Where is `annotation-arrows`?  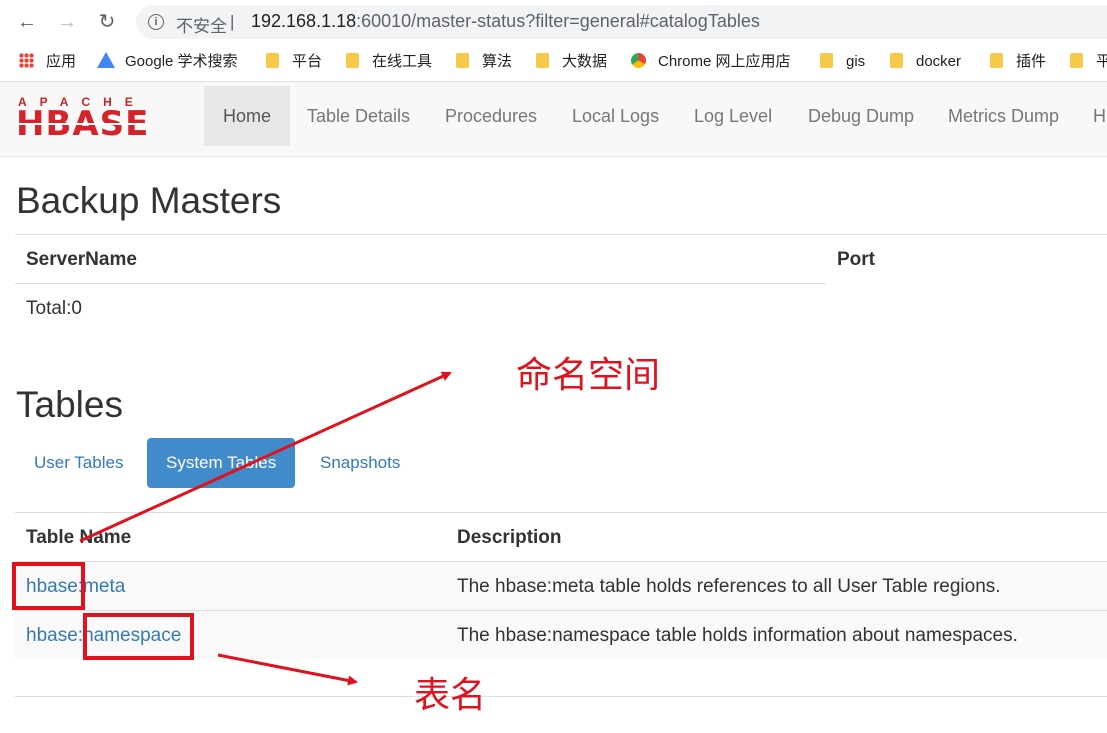
annotation-arrows is located at coordinates (265, 528).